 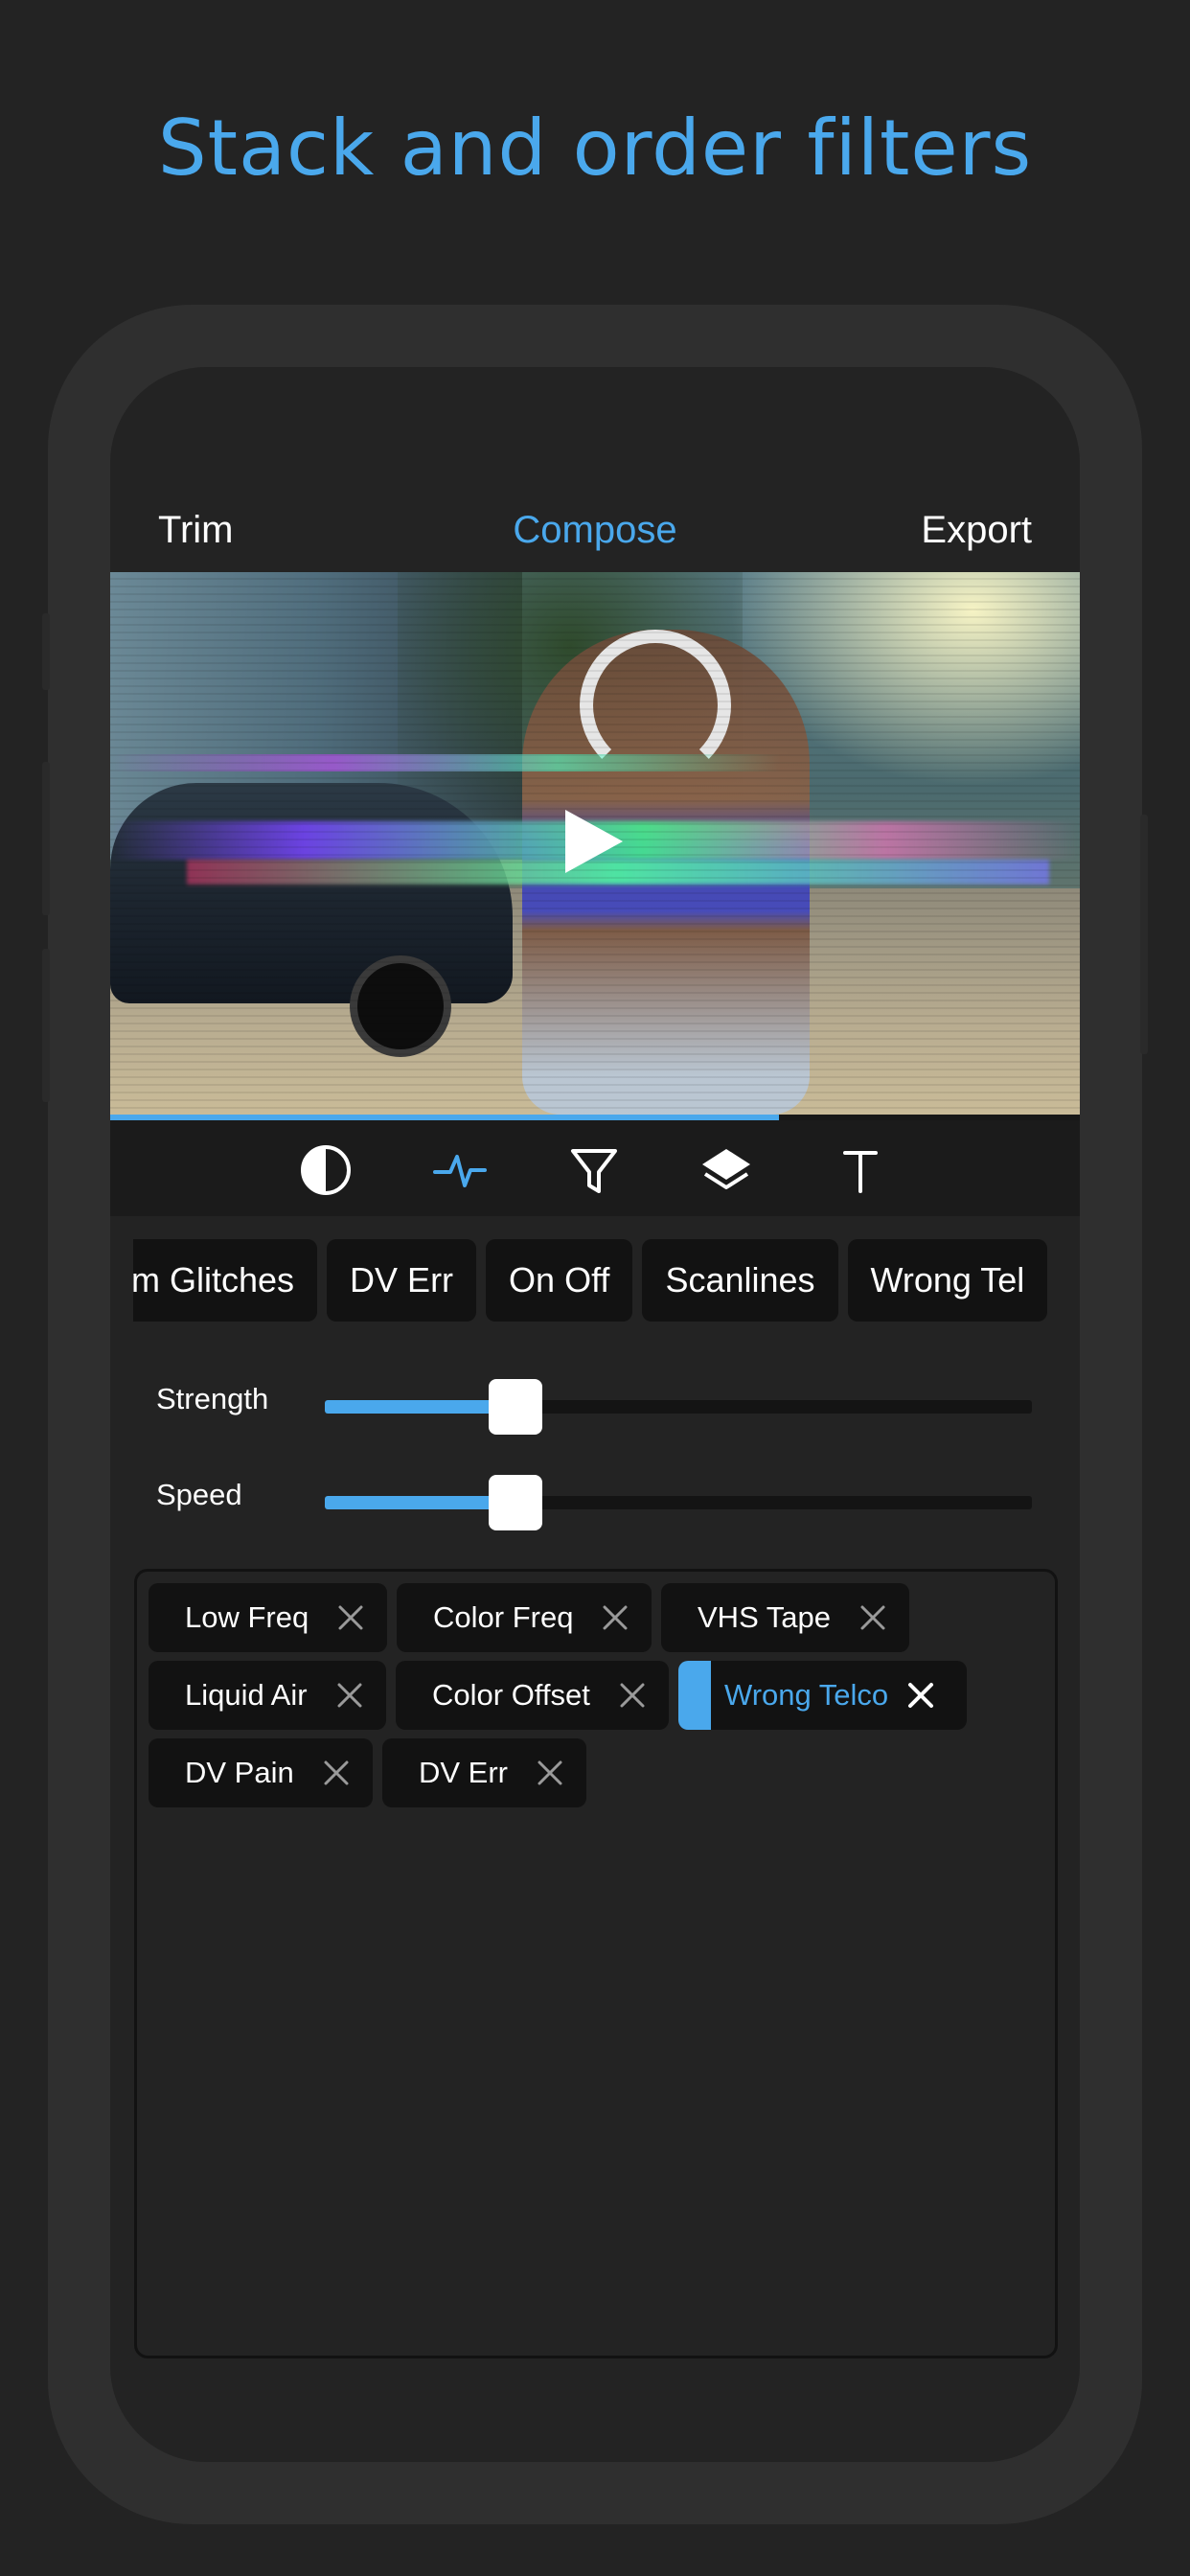 I want to click on contrast-icon, so click(x=326, y=1170).